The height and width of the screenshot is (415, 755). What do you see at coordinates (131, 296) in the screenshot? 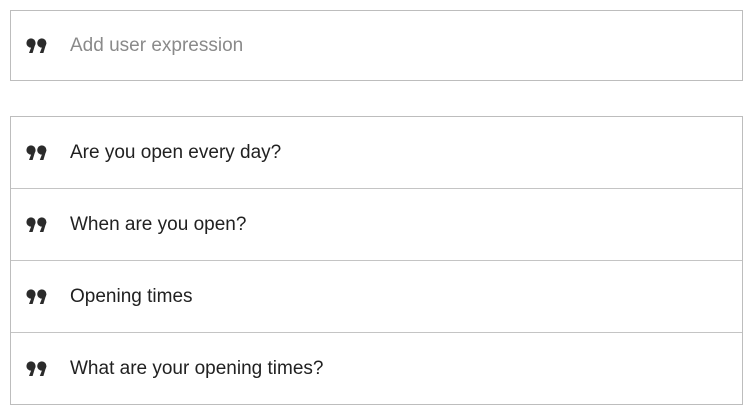
I see `expression-text: Opening times` at bounding box center [131, 296].